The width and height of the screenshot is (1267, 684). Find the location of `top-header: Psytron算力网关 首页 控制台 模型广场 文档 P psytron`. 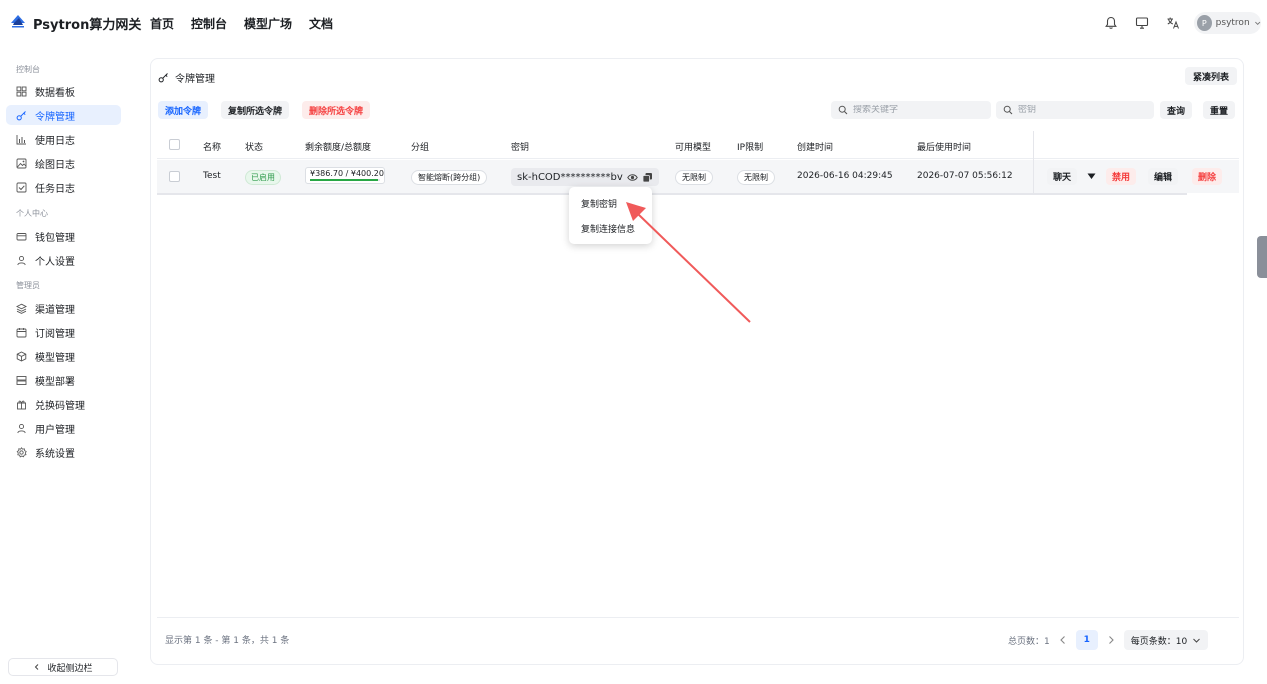

top-header: Psytron算力网关 首页 控制台 模型广场 文档 P psytron is located at coordinates (633, 23).